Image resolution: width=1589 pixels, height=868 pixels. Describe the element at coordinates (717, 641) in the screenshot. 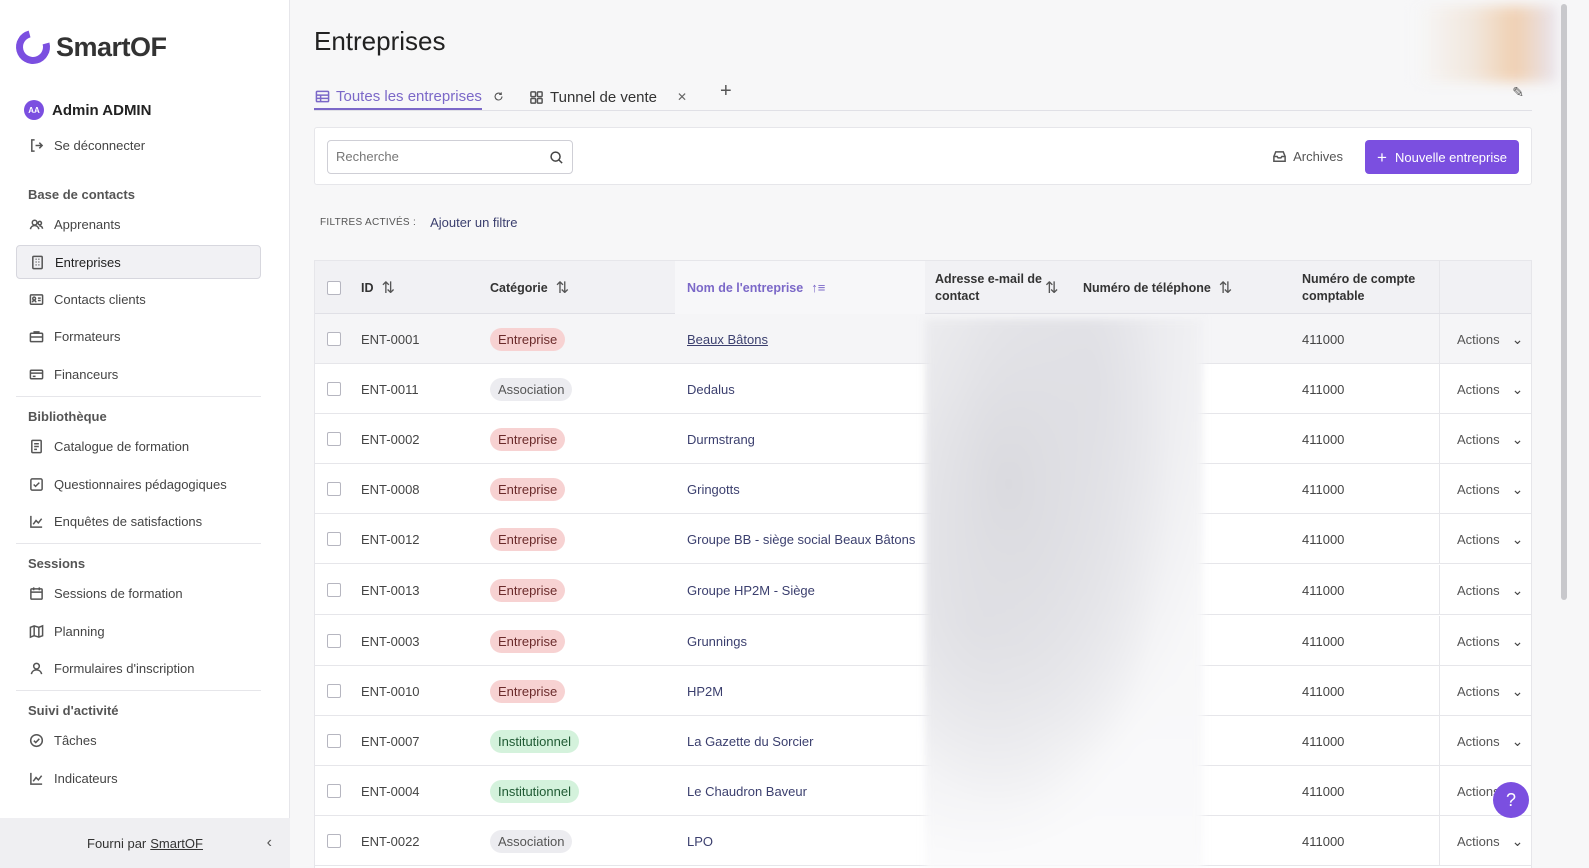

I see `cell-company-name: Grunnings` at that location.